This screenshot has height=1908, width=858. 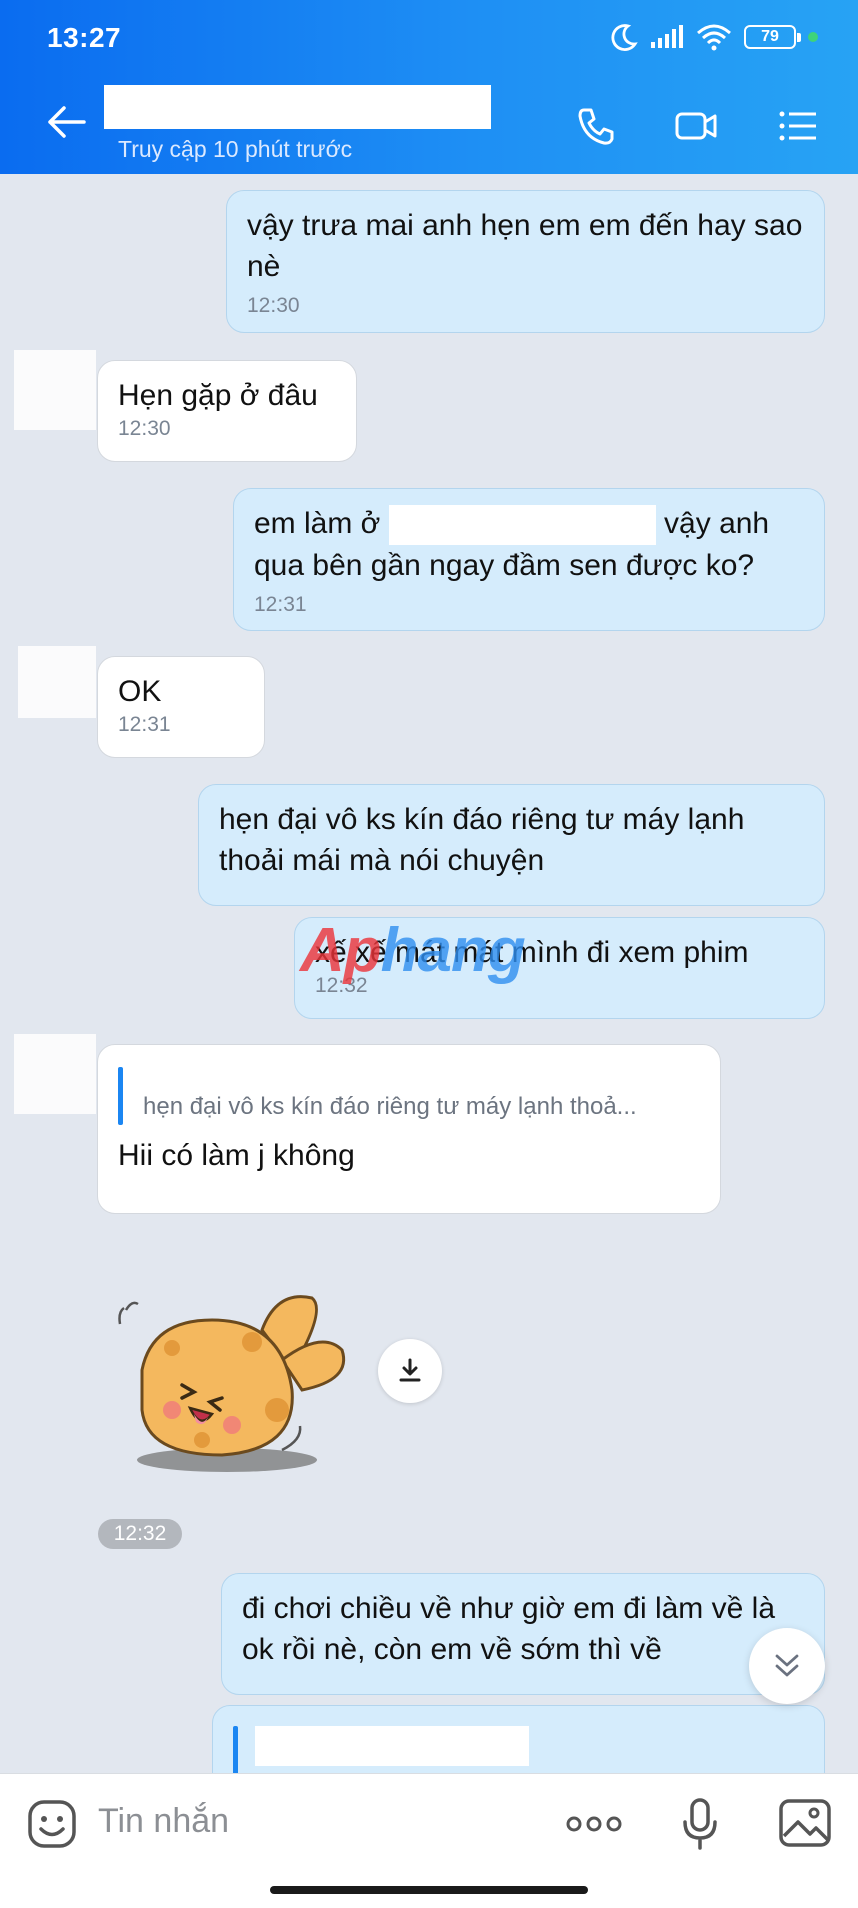 What do you see at coordinates (429, 1890) in the screenshot?
I see `home-indicator` at bounding box center [429, 1890].